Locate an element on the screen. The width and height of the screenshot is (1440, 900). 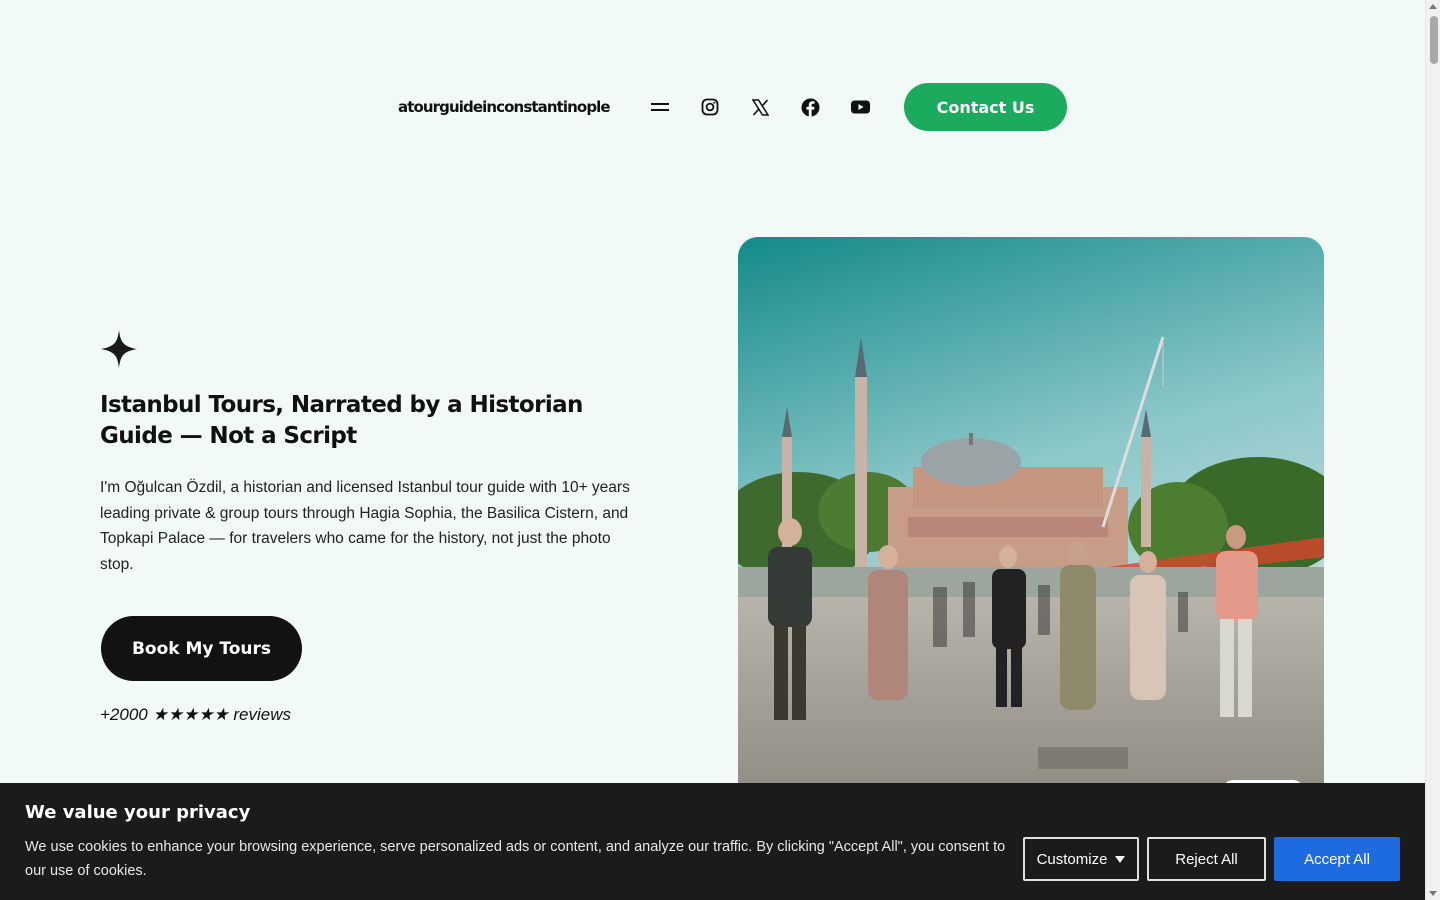
instagram-icon is located at coordinates (710, 107).